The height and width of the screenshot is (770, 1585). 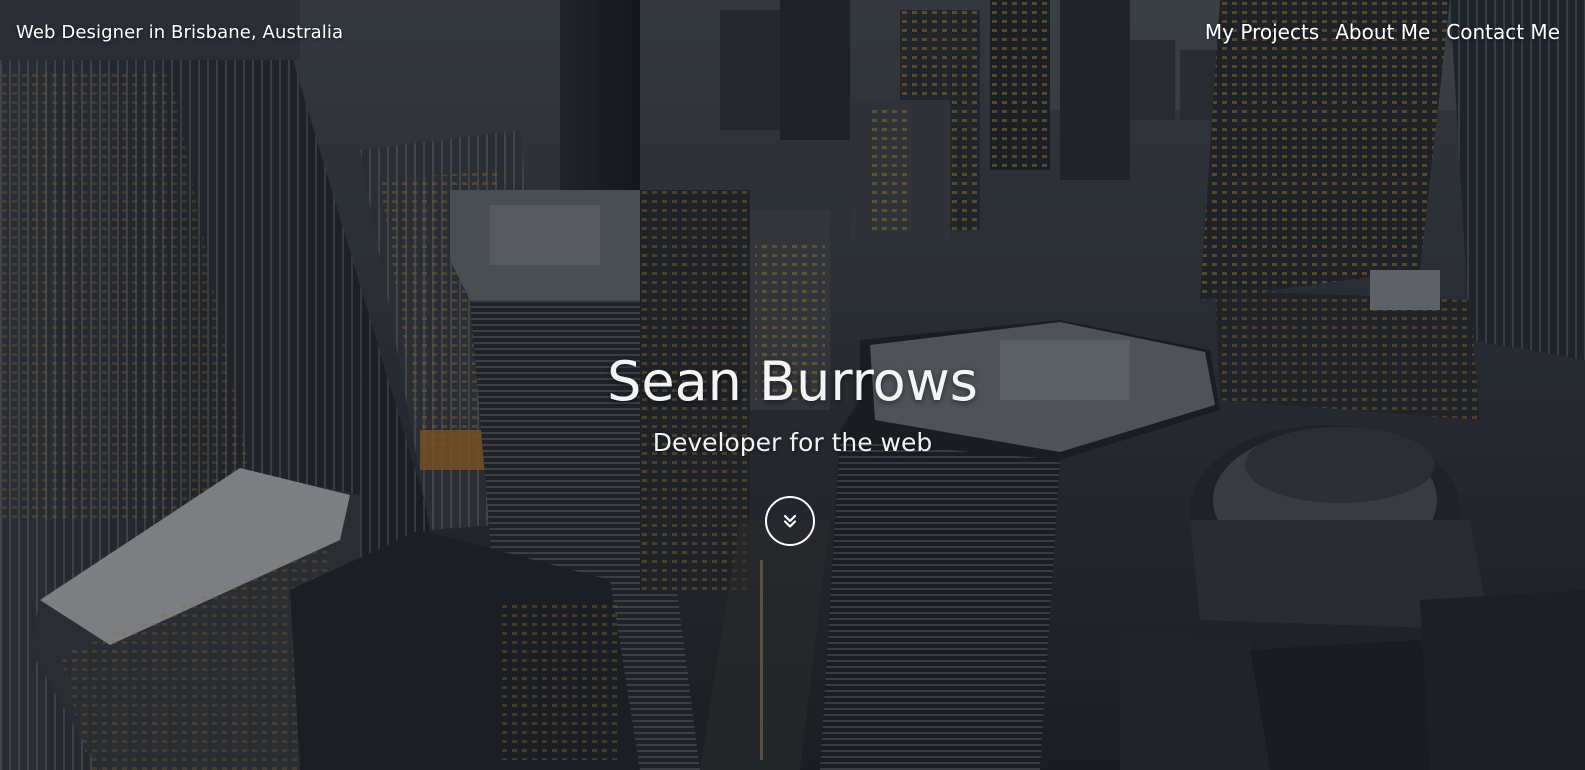 I want to click on main-nav: My Projects About Me Contact Me, so click(x=1382, y=32).